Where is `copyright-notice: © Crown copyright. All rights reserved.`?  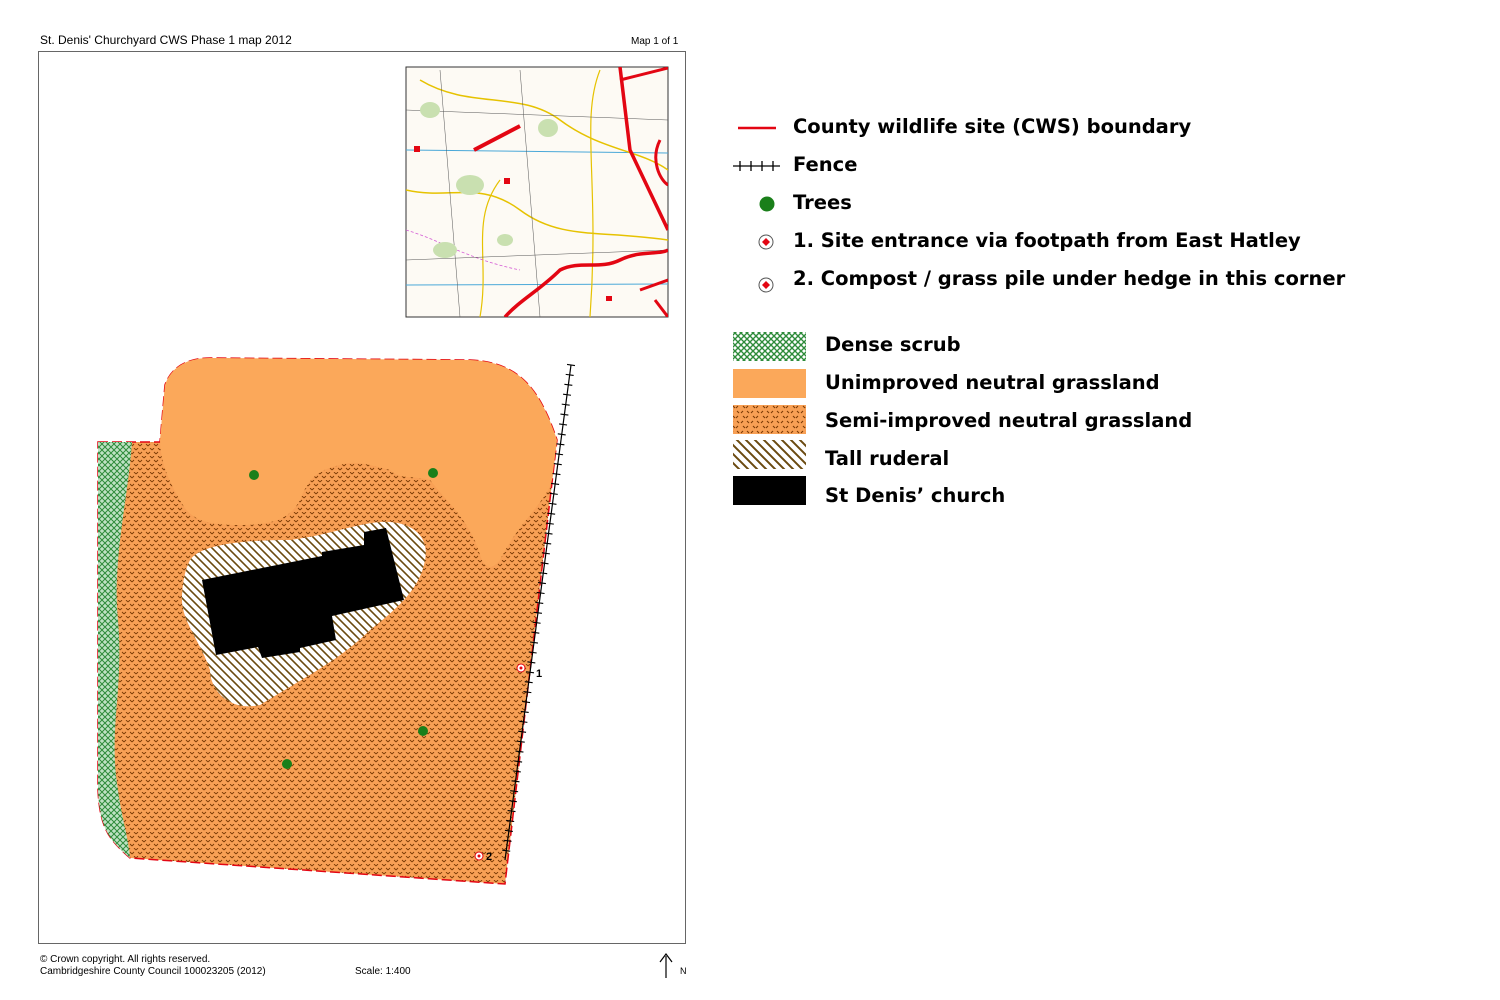
copyright-notice: © Crown copyright. All rights reserved. is located at coordinates (125, 959).